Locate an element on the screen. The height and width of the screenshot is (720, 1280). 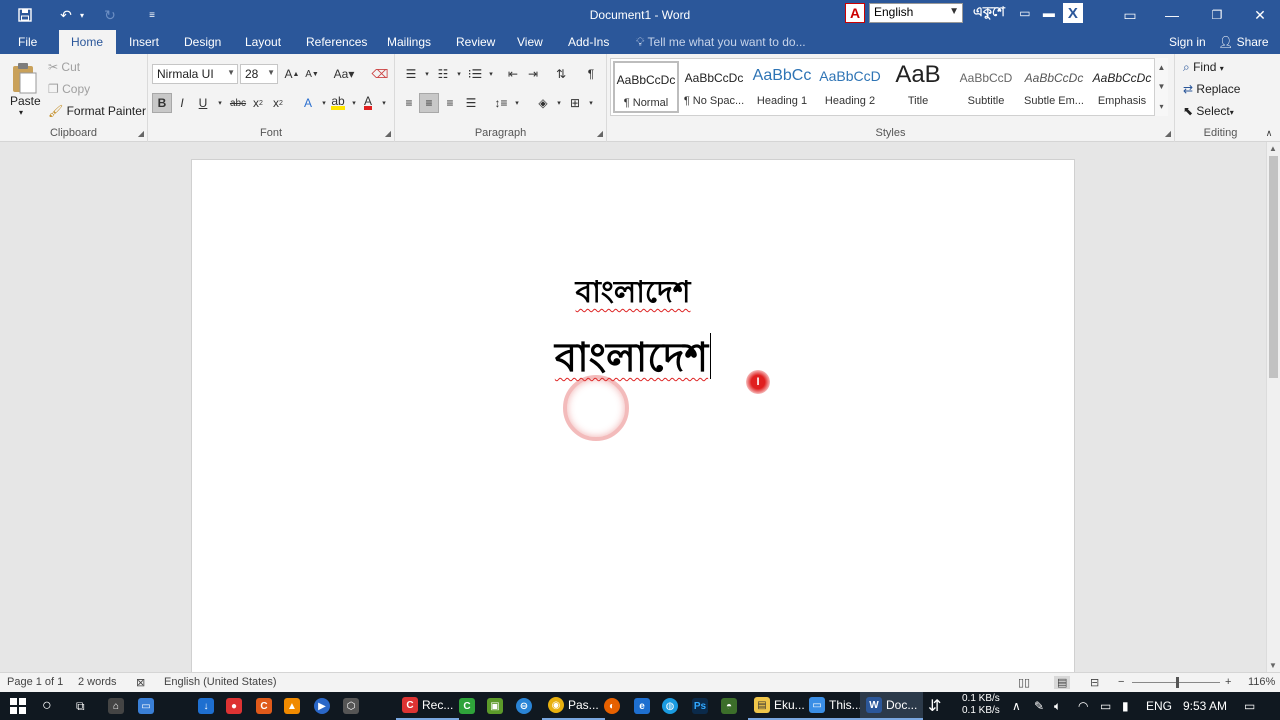
align-left-icon: ≡ is located at coordinates (409, 103).